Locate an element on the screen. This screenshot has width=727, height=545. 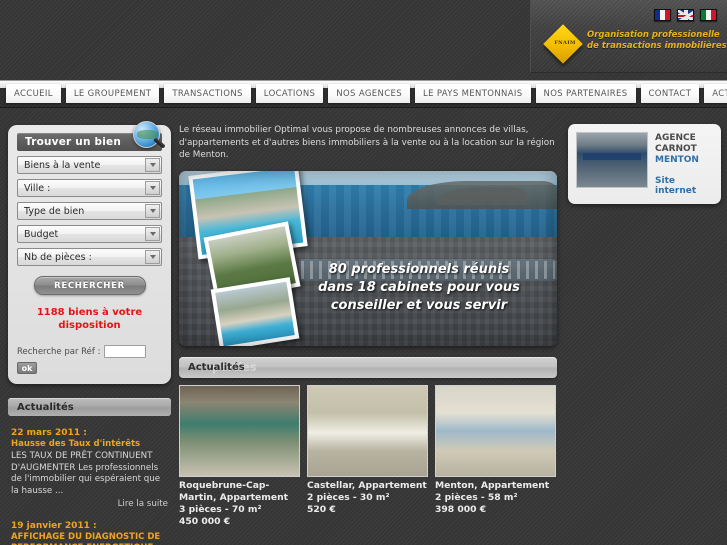
search-field-city: Ville : is located at coordinates (89, 188).